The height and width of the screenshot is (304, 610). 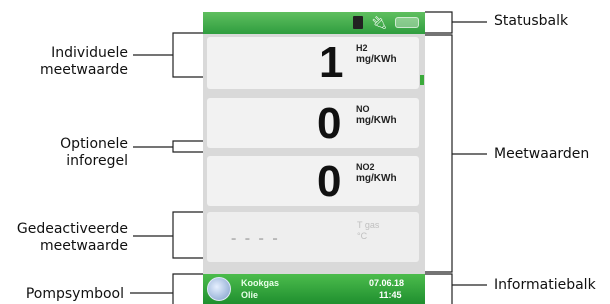 I want to click on measurement-gas: NO, so click(x=363, y=109).